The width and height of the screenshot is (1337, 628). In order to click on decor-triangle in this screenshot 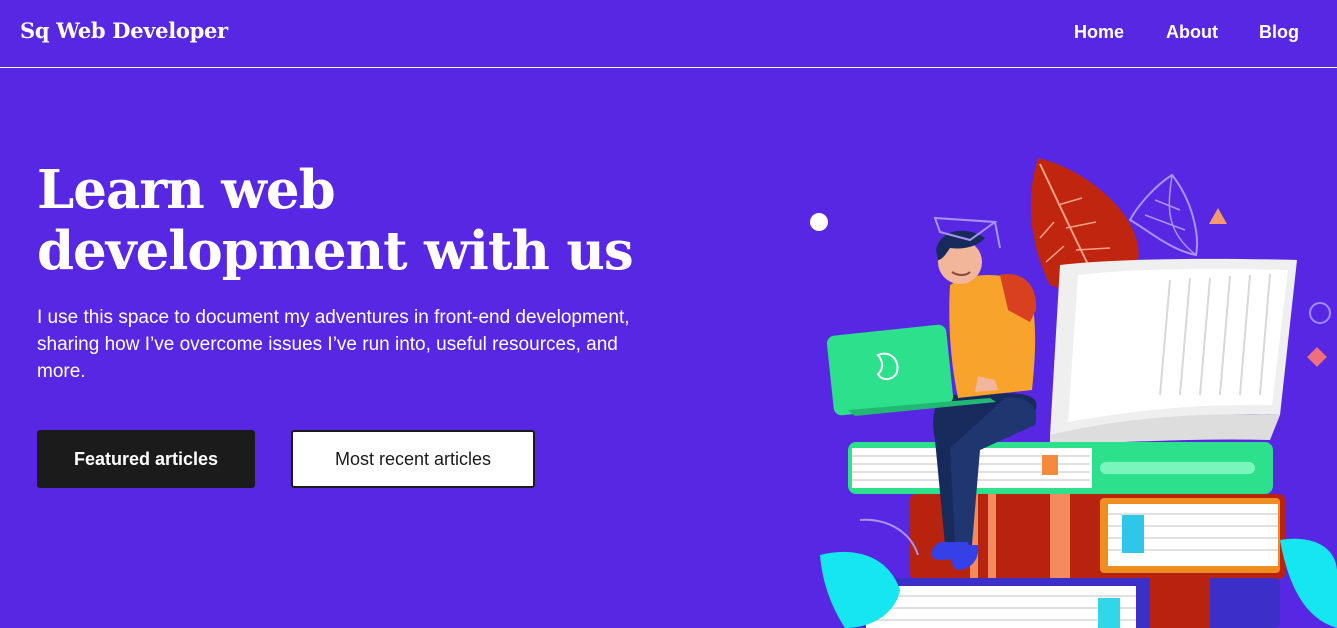, I will do `click(1218, 216)`.